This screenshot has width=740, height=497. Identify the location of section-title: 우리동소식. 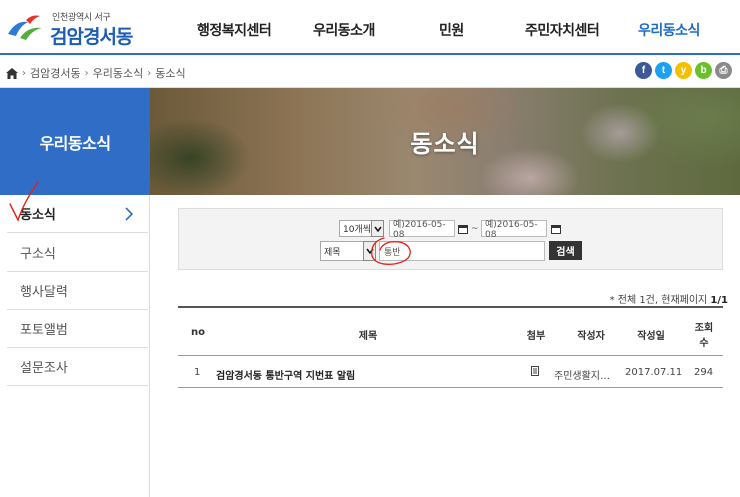
(75, 141).